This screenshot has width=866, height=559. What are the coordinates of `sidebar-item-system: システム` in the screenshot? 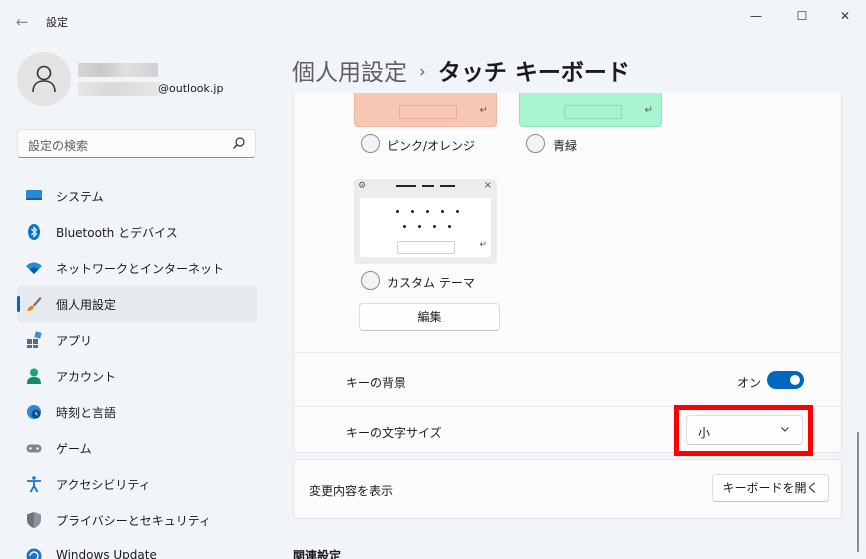 It's located at (137, 196).